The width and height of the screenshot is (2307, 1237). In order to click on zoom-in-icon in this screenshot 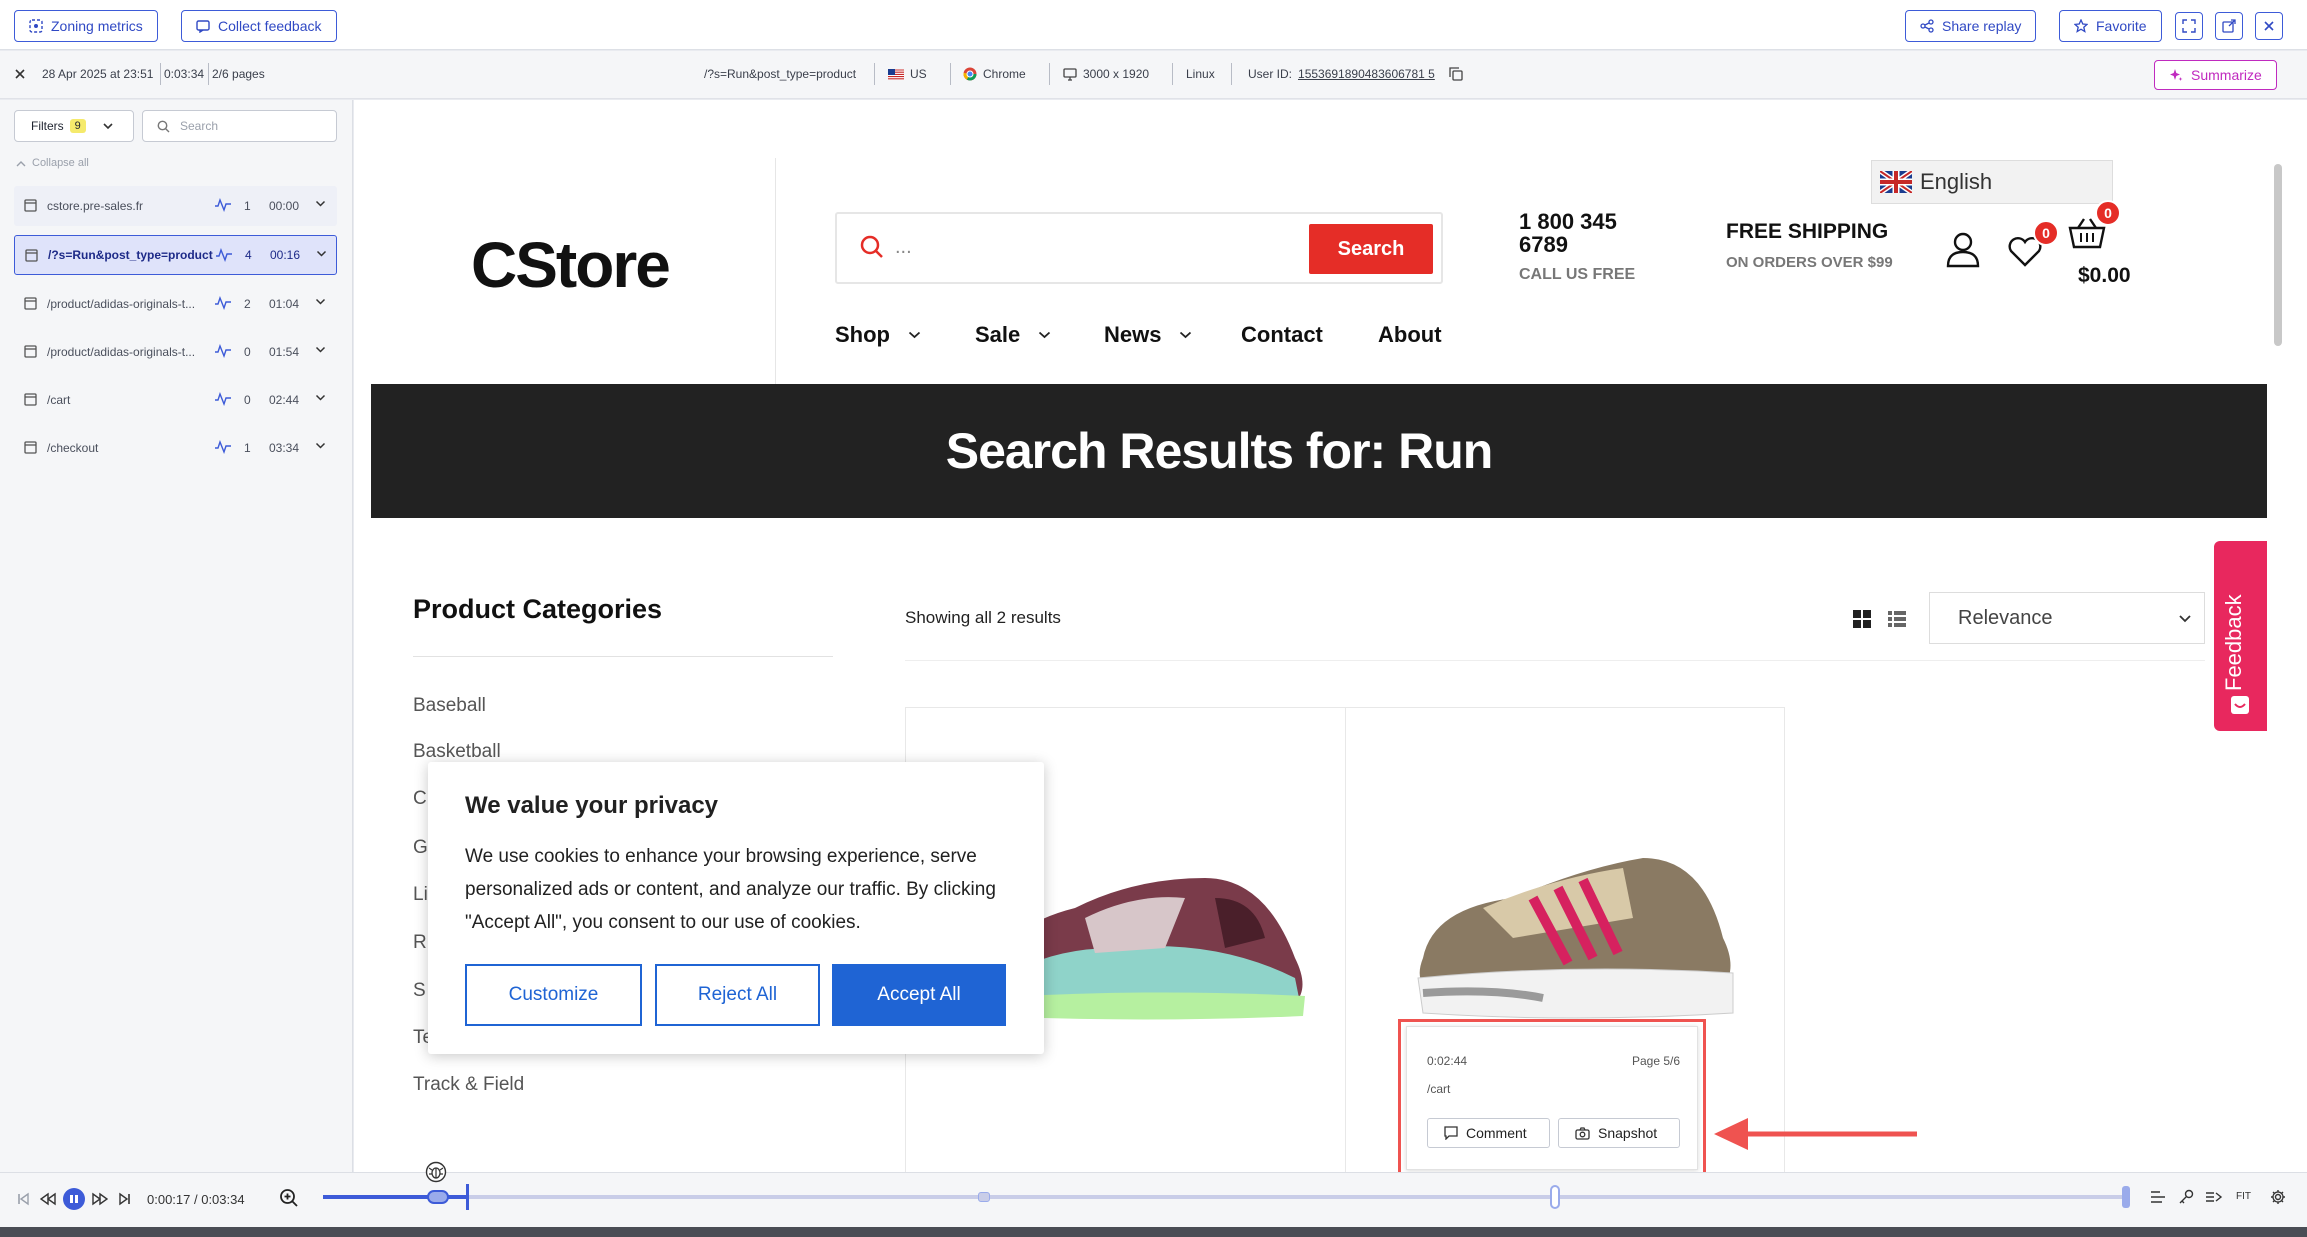, I will do `click(289, 1198)`.